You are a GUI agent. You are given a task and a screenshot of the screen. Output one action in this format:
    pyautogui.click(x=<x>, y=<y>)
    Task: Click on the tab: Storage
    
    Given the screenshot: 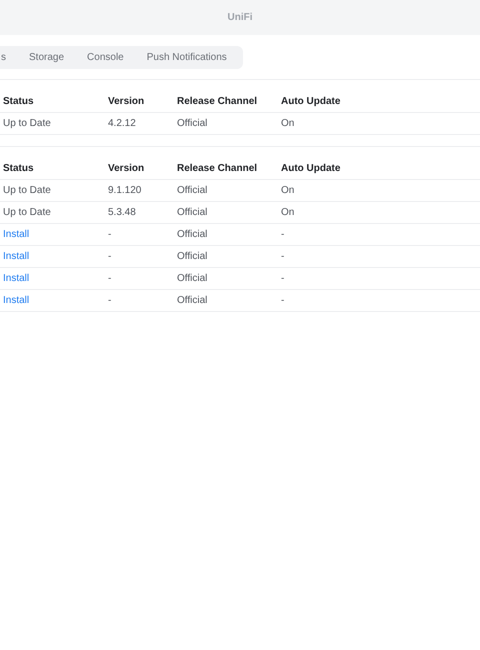 What is the action you would take?
    pyautogui.click(x=46, y=57)
    